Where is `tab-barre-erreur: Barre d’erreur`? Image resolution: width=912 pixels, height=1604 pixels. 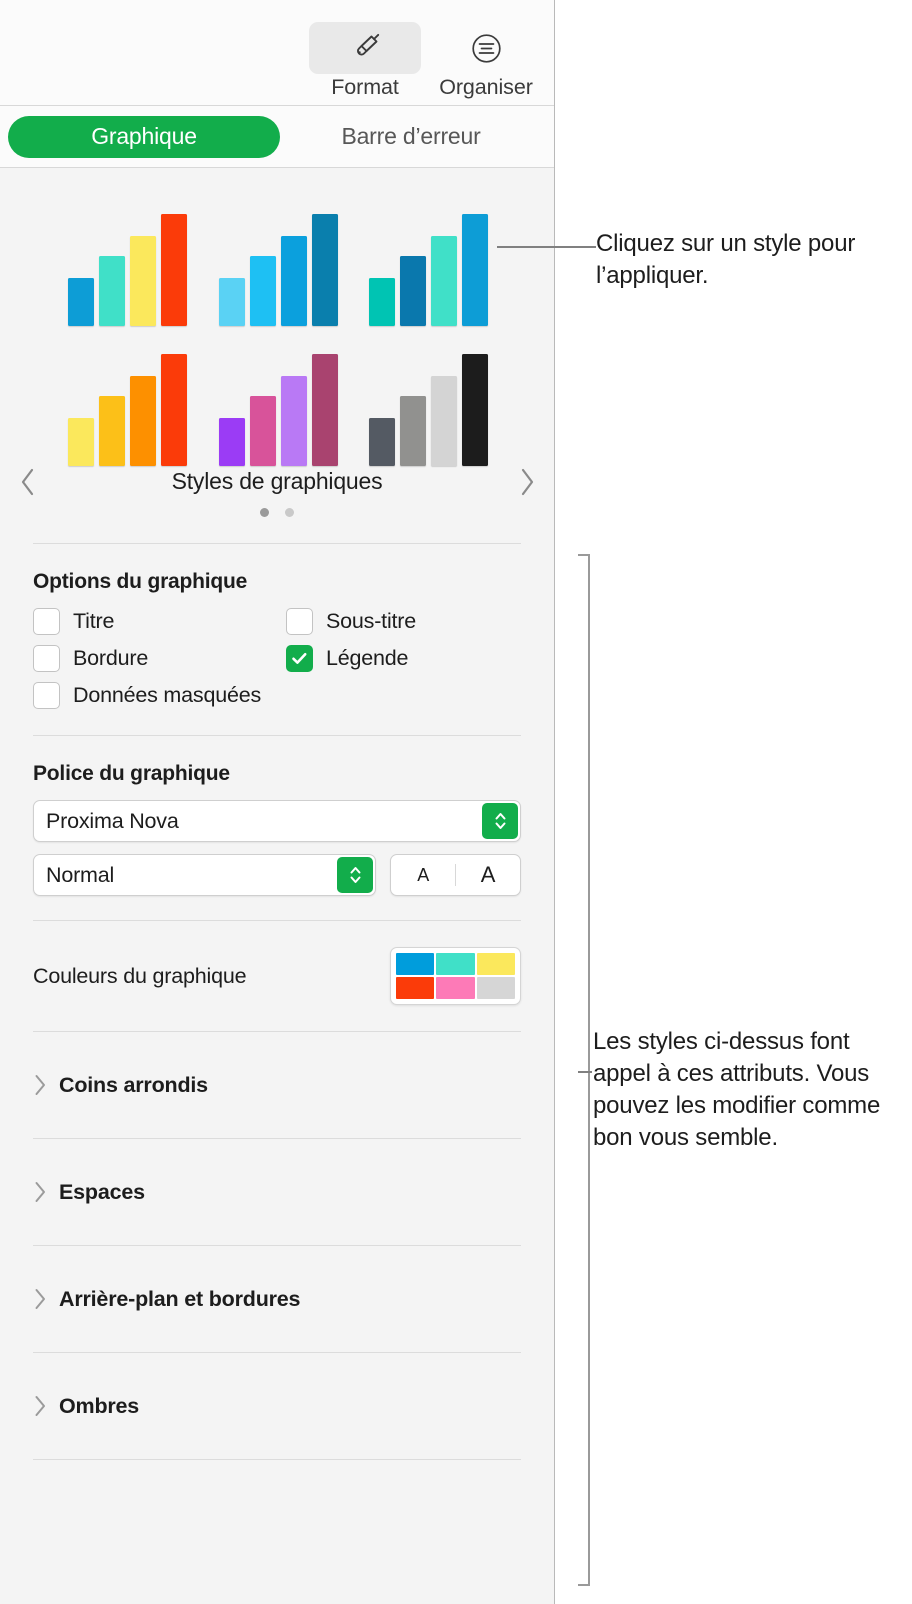
tab-barre-erreur: Barre d’erreur is located at coordinates (411, 137).